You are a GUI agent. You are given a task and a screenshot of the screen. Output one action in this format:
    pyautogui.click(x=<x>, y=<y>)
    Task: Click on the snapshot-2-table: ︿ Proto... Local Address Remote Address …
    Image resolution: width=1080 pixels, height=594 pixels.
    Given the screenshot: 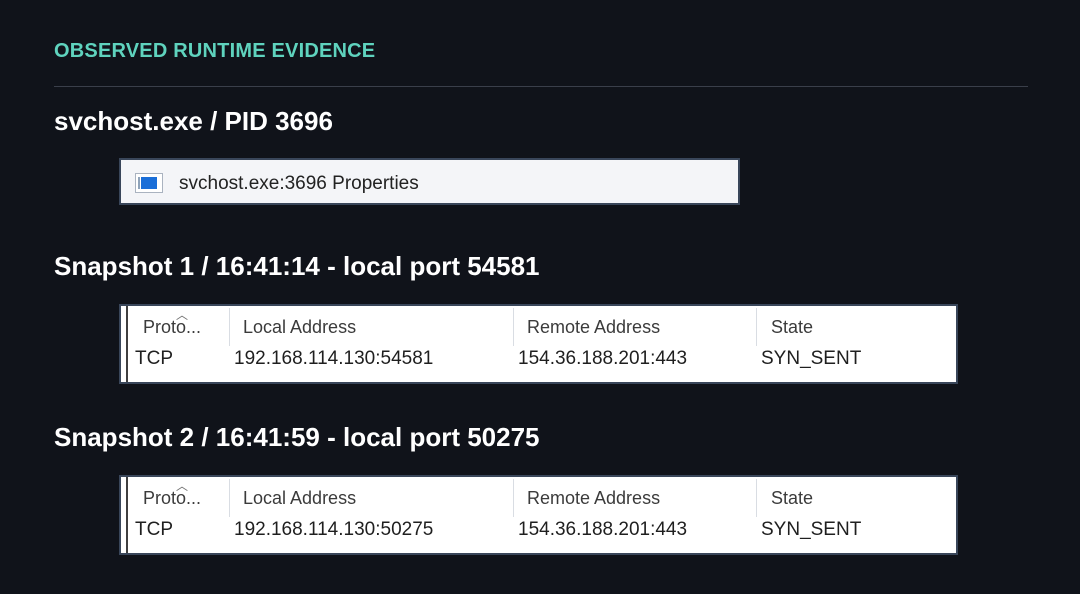 What is the action you would take?
    pyautogui.click(x=538, y=515)
    